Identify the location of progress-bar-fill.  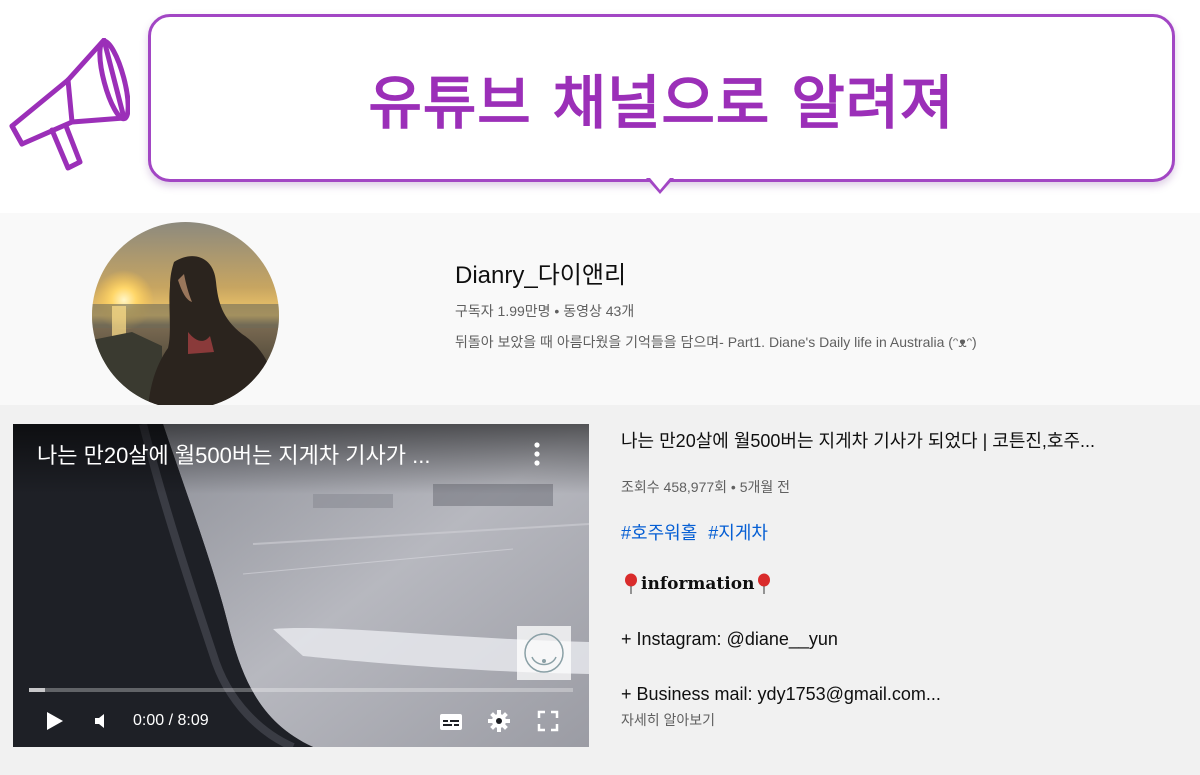
(37, 690).